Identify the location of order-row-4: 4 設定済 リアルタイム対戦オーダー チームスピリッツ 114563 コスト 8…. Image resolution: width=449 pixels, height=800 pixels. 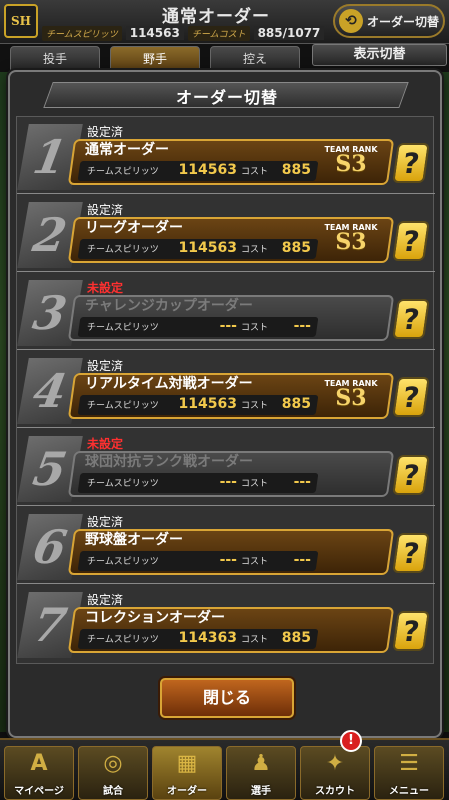
(226, 389).